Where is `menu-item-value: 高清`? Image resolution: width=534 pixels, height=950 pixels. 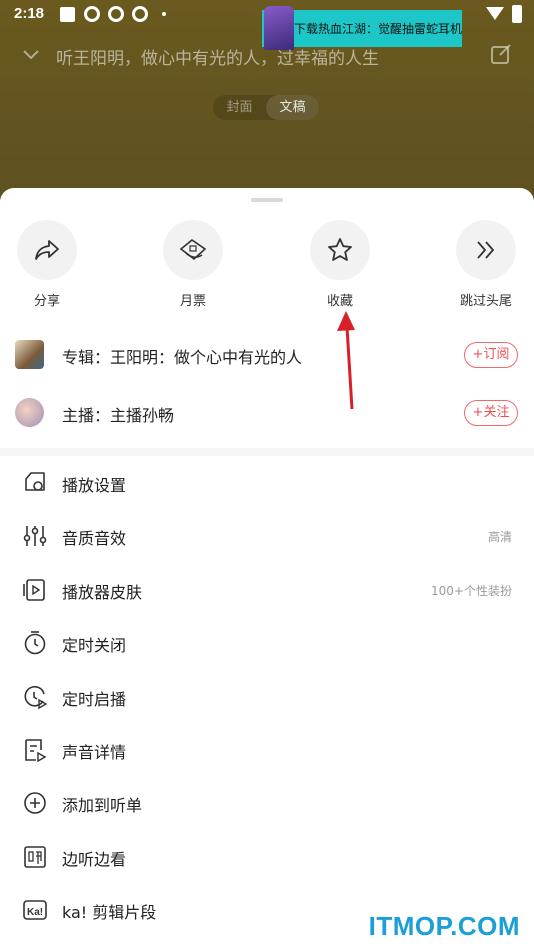 menu-item-value: 高清 is located at coordinates (499, 537).